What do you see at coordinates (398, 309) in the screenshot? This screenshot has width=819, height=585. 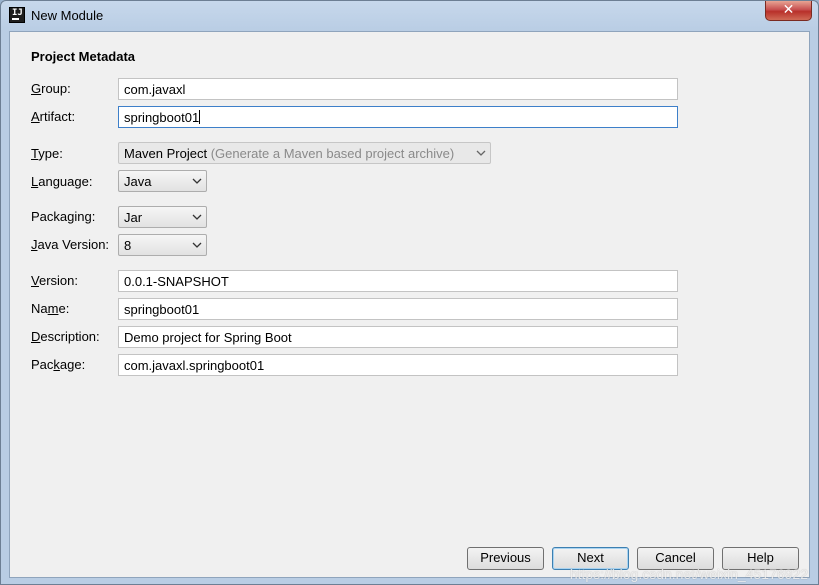 I see `name-field: springboot01` at bounding box center [398, 309].